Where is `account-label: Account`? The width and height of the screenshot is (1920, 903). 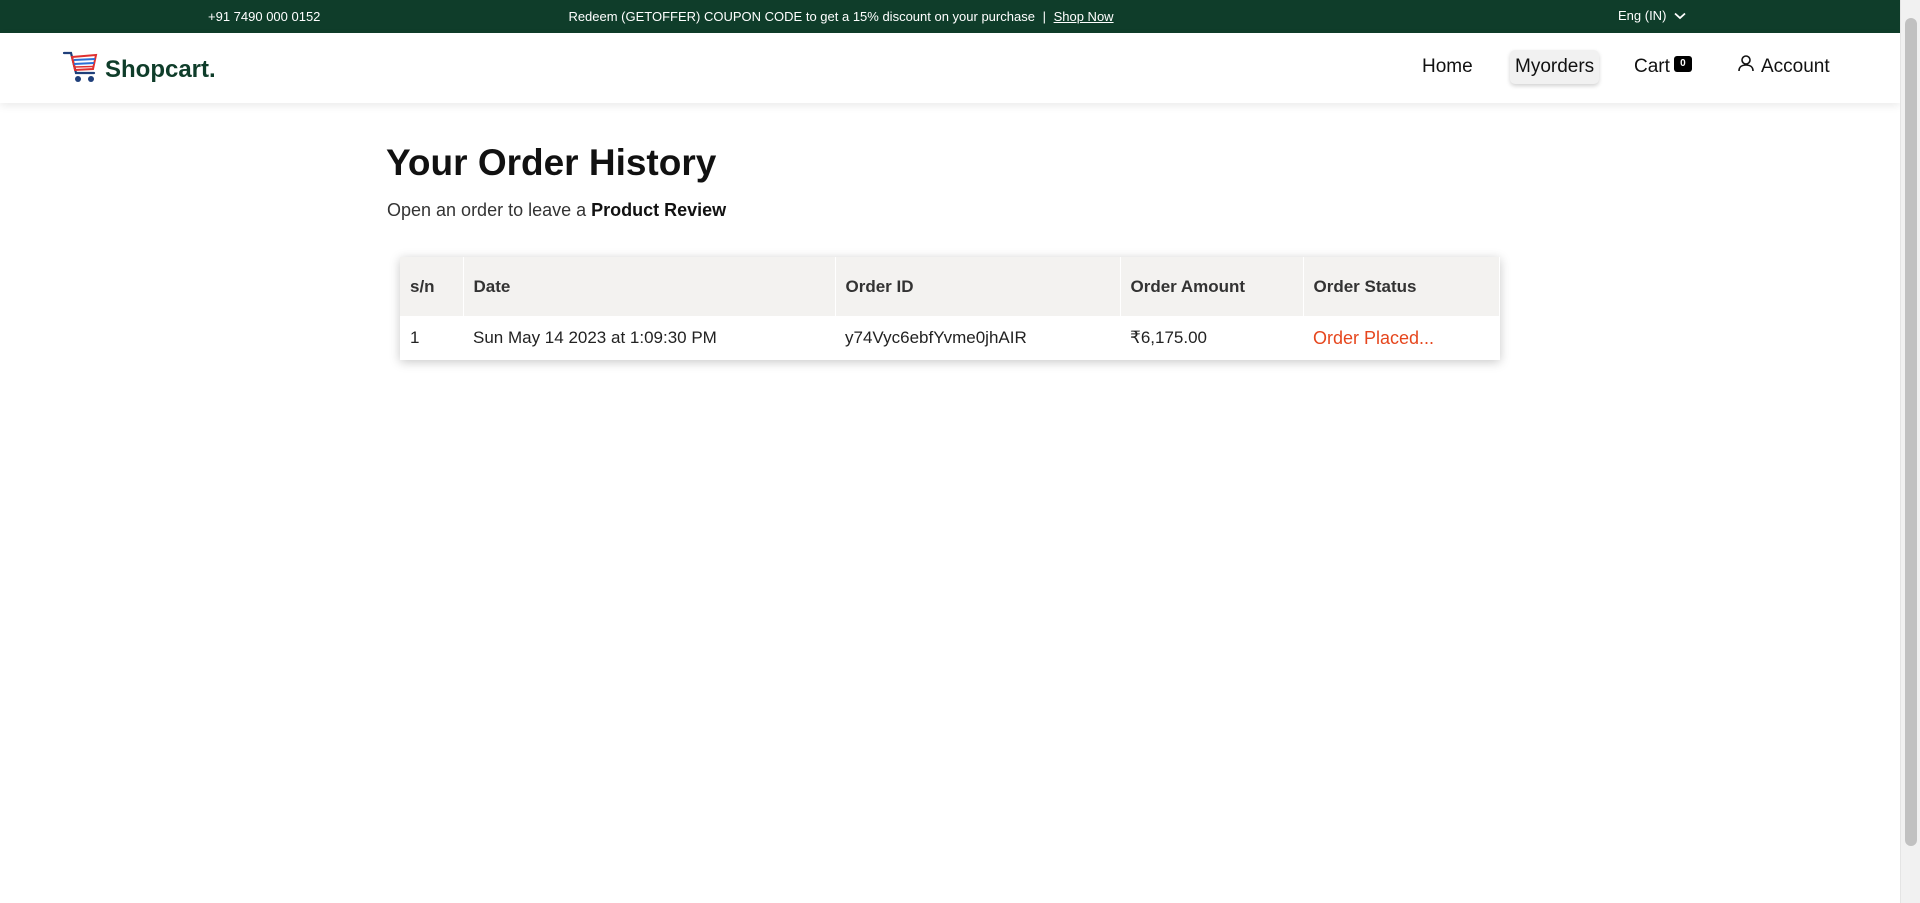 account-label: Account is located at coordinates (1795, 66).